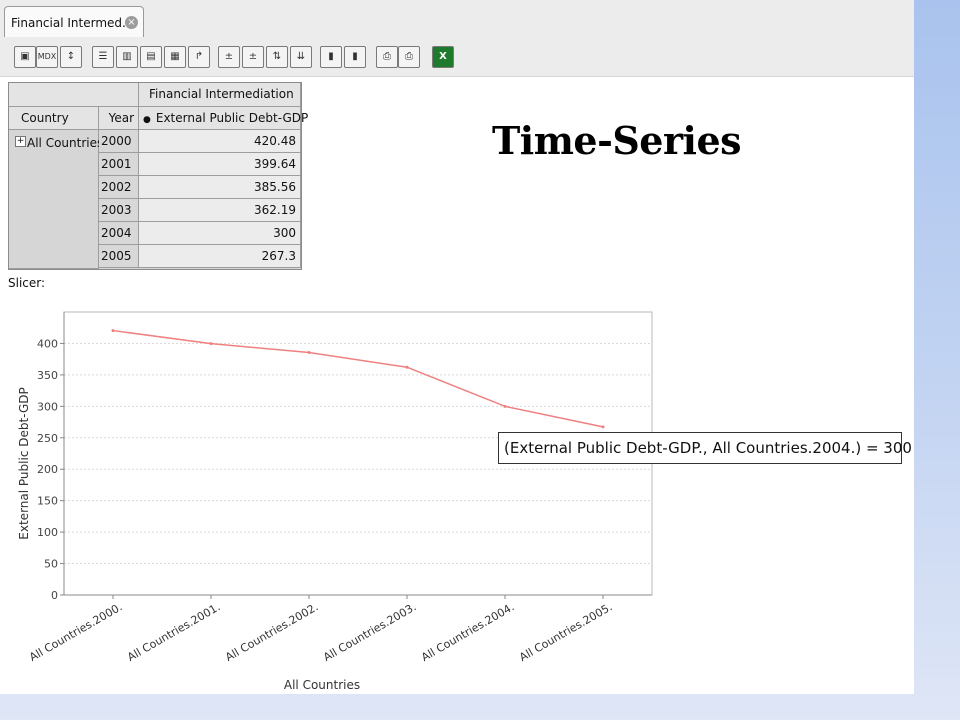 This screenshot has height=720, width=960. I want to click on chart-config-button: ▮, so click(355, 57).